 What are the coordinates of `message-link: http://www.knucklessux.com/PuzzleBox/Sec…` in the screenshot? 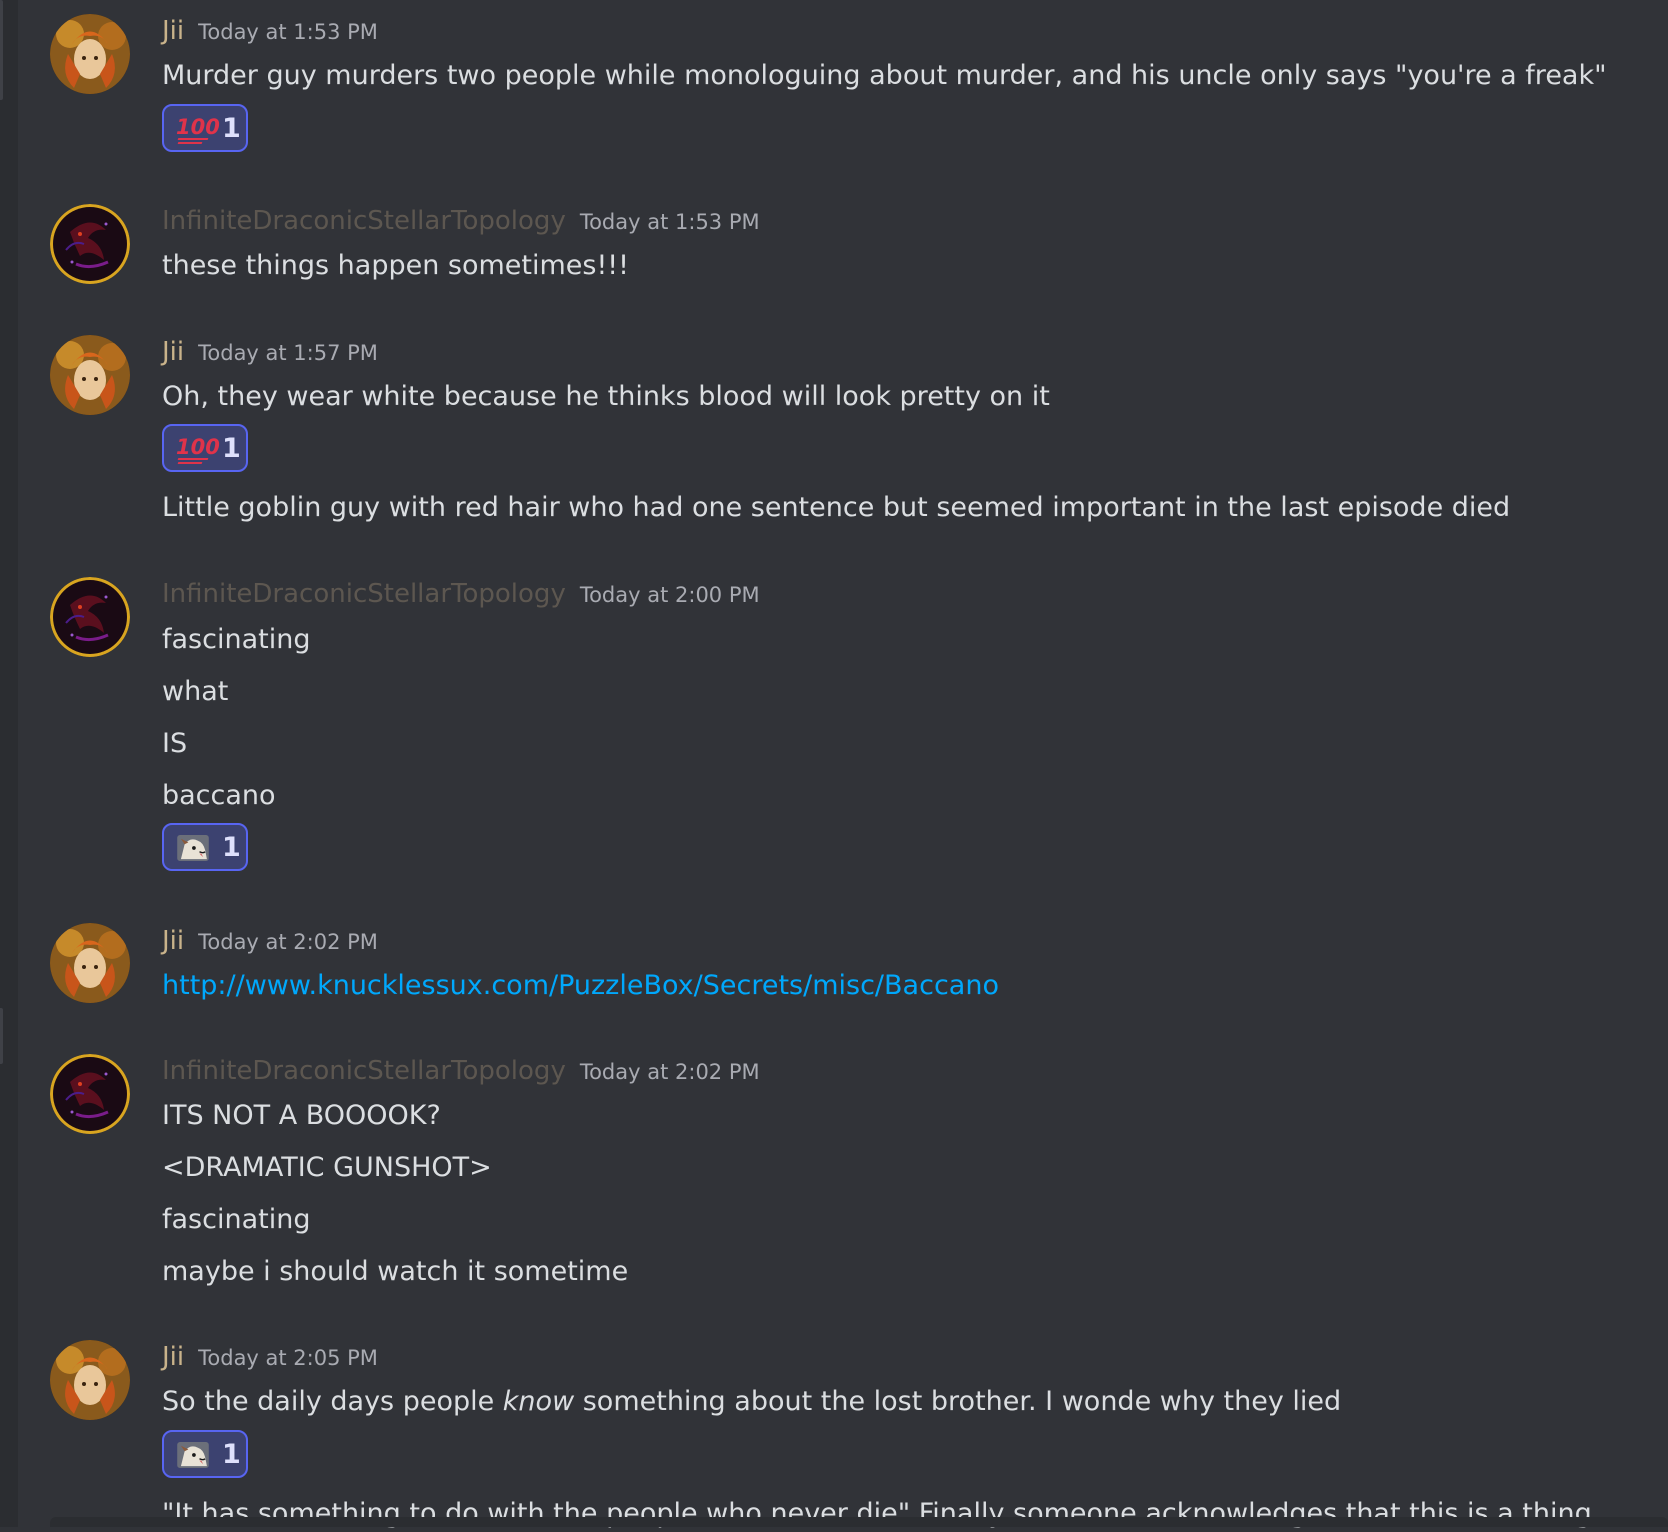 It's located at (580, 985).